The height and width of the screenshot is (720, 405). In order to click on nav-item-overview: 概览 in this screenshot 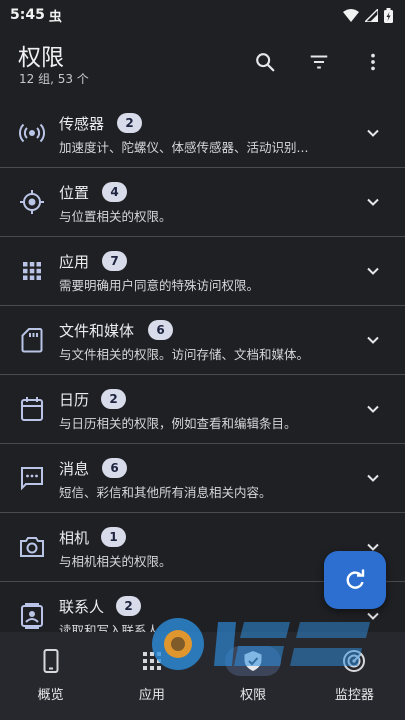, I will do `click(50, 676)`.